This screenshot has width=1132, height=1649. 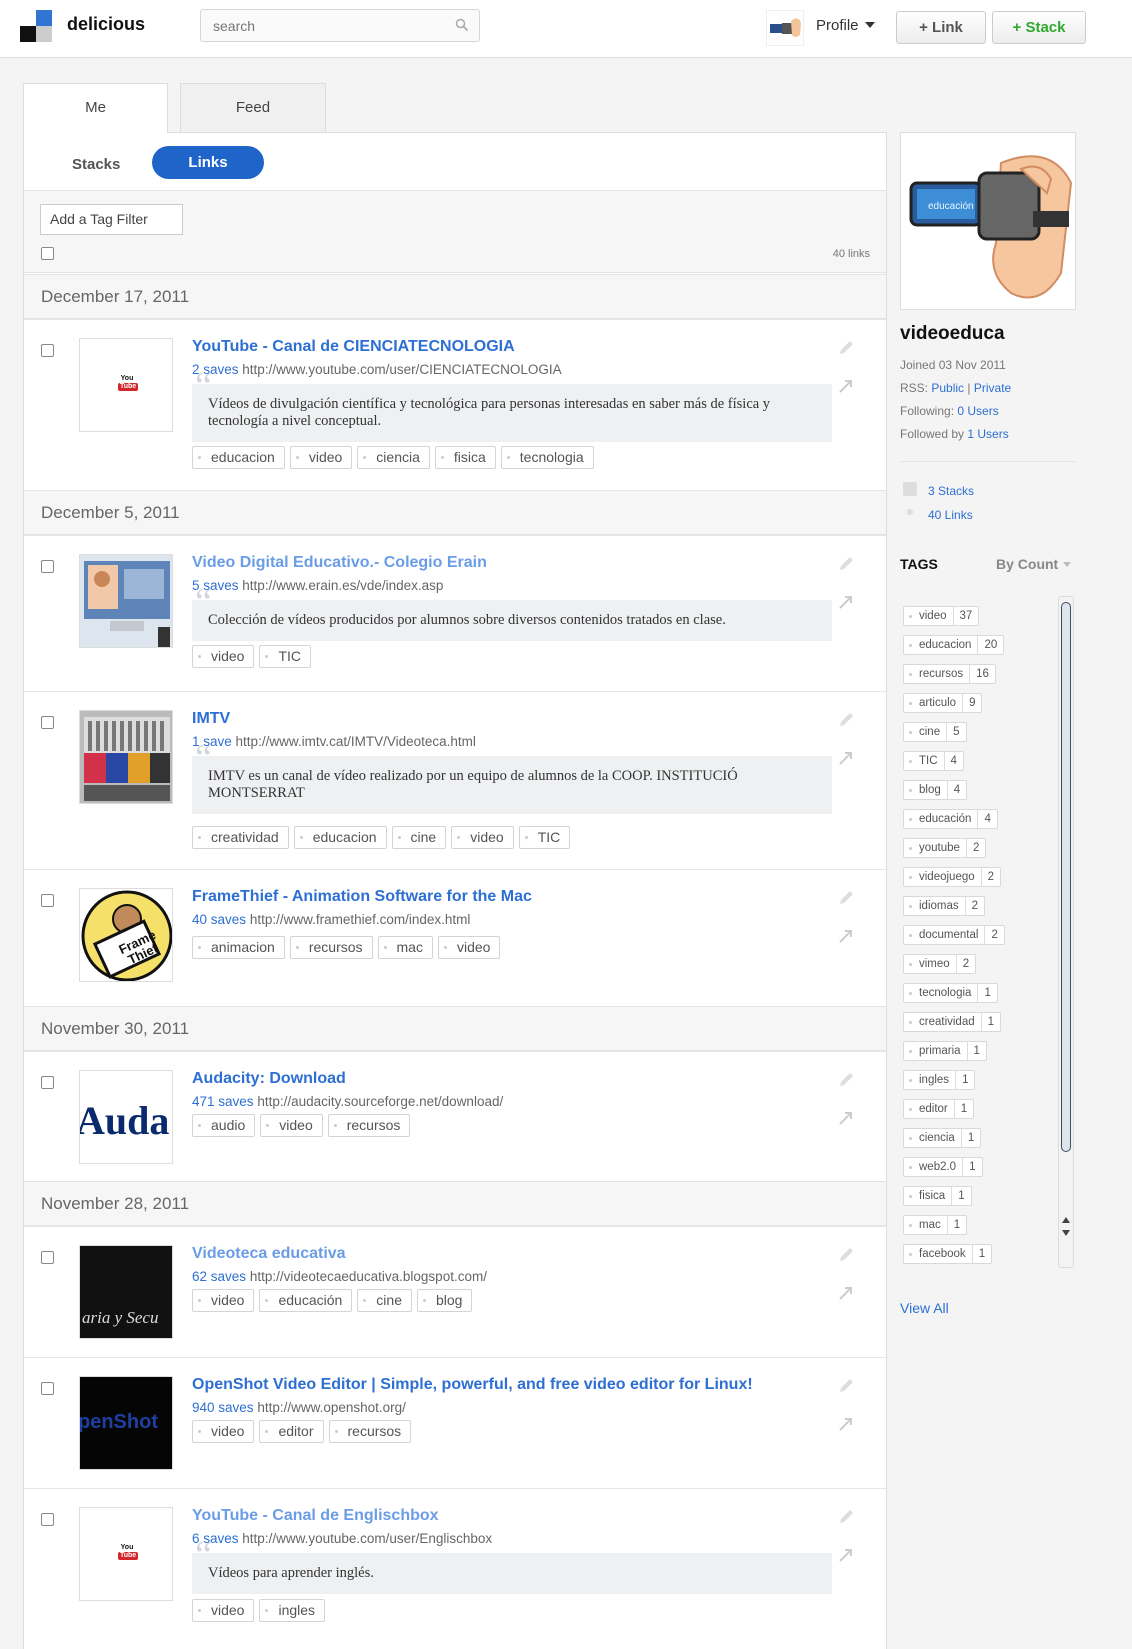 I want to click on tag-chip: creatividad, so click(x=240, y=837).